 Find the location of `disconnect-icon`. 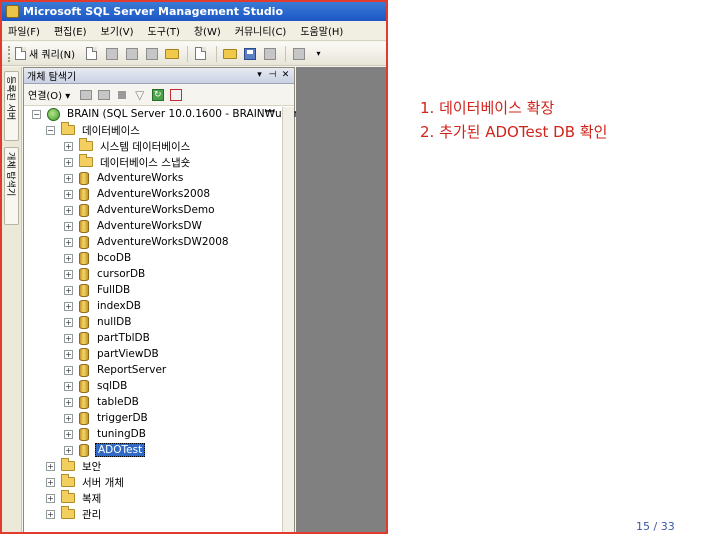

disconnect-icon is located at coordinates (103, 95).